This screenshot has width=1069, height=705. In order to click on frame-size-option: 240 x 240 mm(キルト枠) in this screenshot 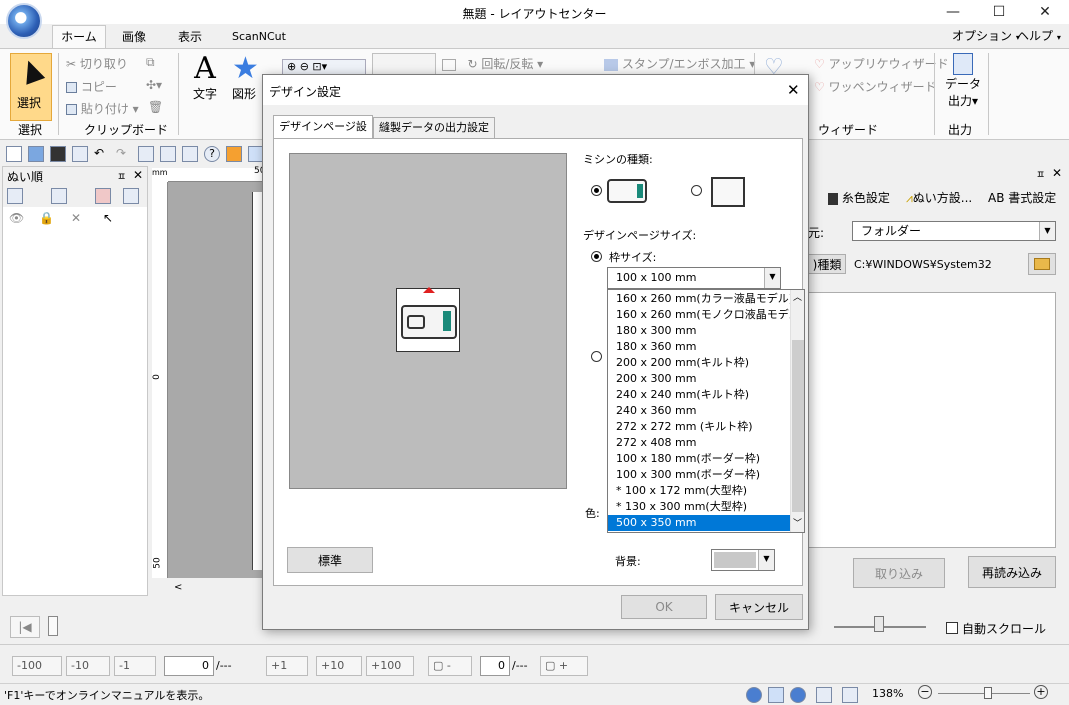, I will do `click(699, 395)`.